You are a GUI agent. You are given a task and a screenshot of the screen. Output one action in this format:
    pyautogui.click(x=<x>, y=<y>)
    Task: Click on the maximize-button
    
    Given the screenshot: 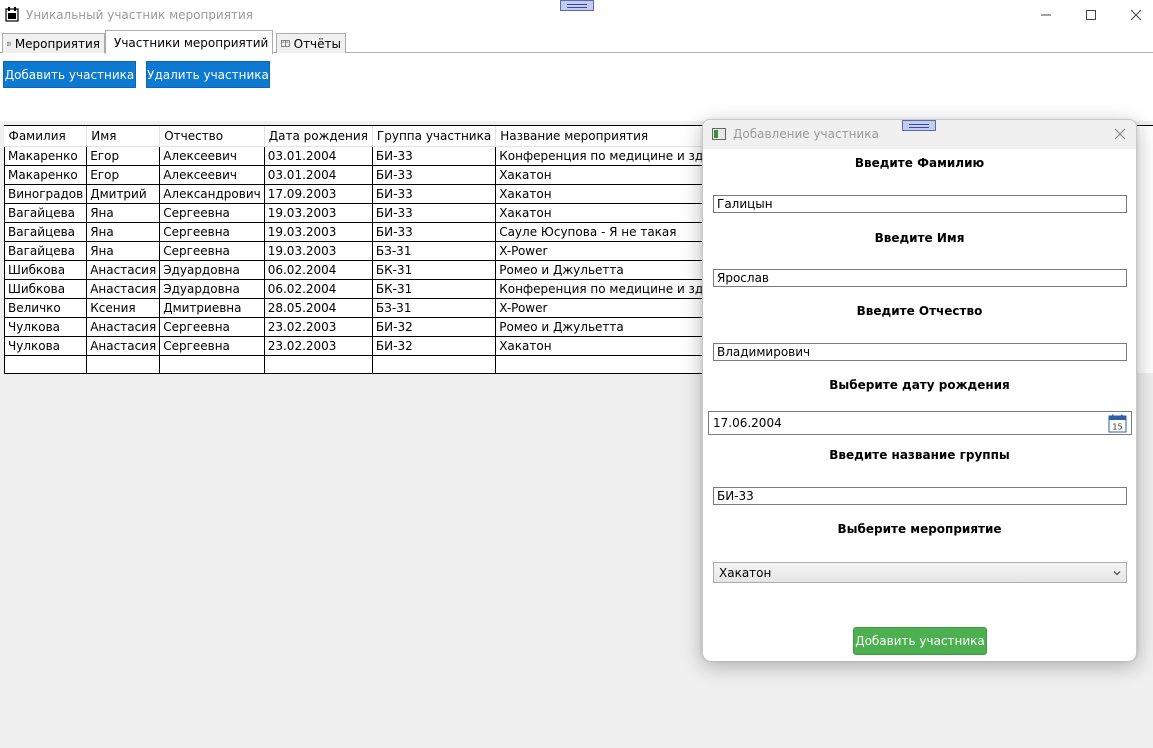 What is the action you would take?
    pyautogui.click(x=1091, y=15)
    